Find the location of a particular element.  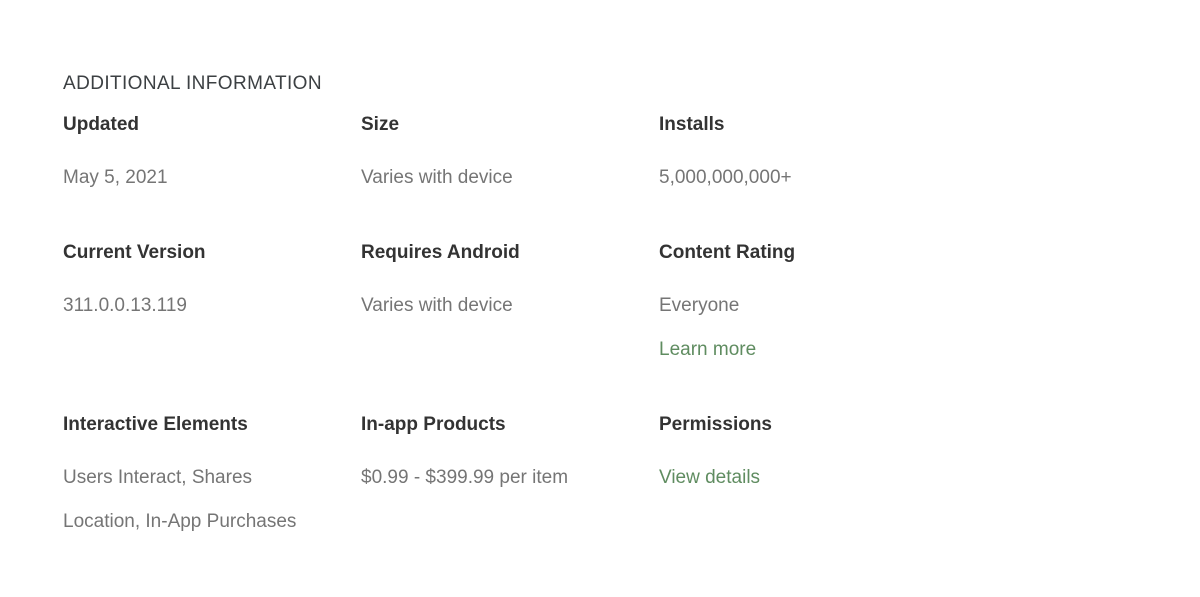

content-rating-learn-more-link: Learn more is located at coordinates (808, 350).